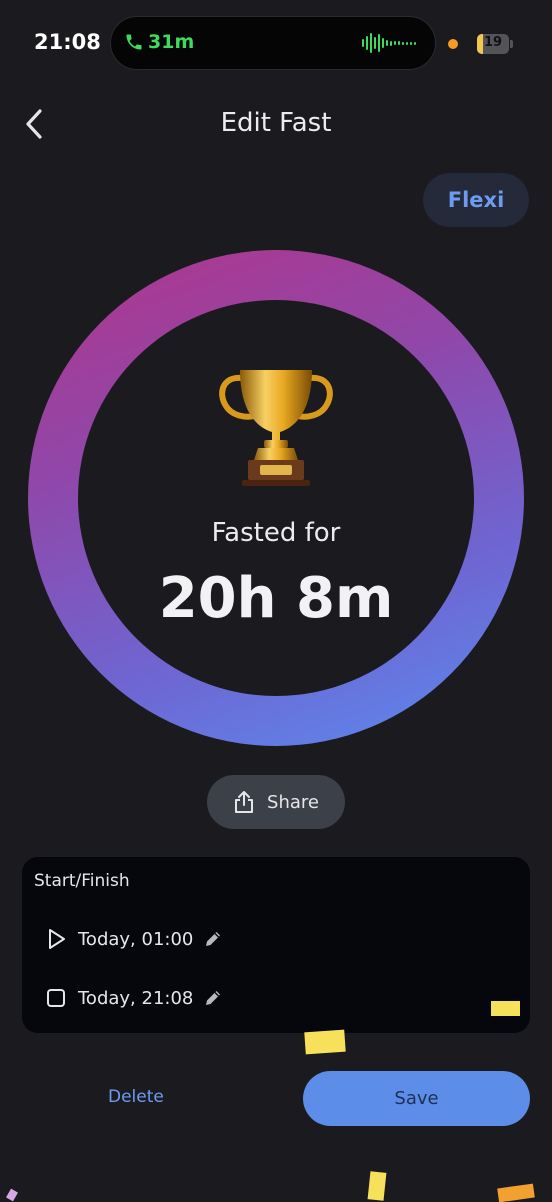 The image size is (552, 1202). I want to click on start-time-value: Today, 01:00, so click(136, 939).